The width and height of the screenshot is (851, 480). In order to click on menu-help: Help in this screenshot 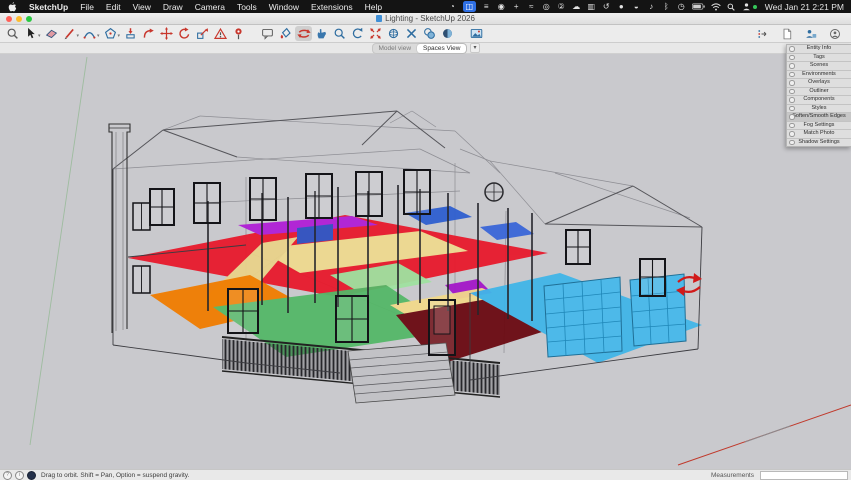, I will do `click(373, 7)`.